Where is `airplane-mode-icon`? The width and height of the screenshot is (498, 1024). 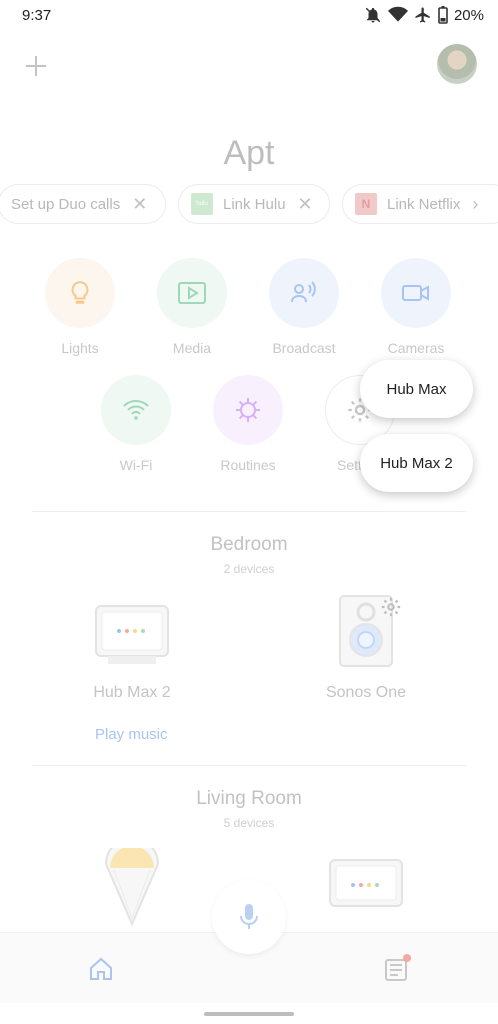
airplane-mode-icon is located at coordinates (423, 15).